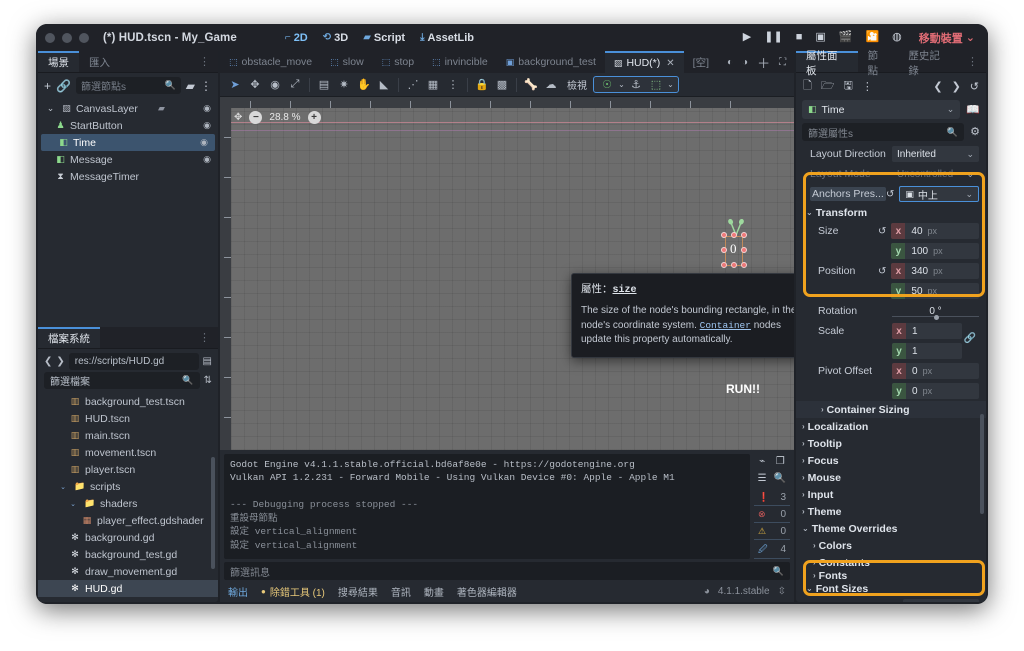 This screenshot has width=1024, height=651. What do you see at coordinates (975, 131) in the screenshot?
I see `inspector-settings-icon: ⚙` at bounding box center [975, 131].